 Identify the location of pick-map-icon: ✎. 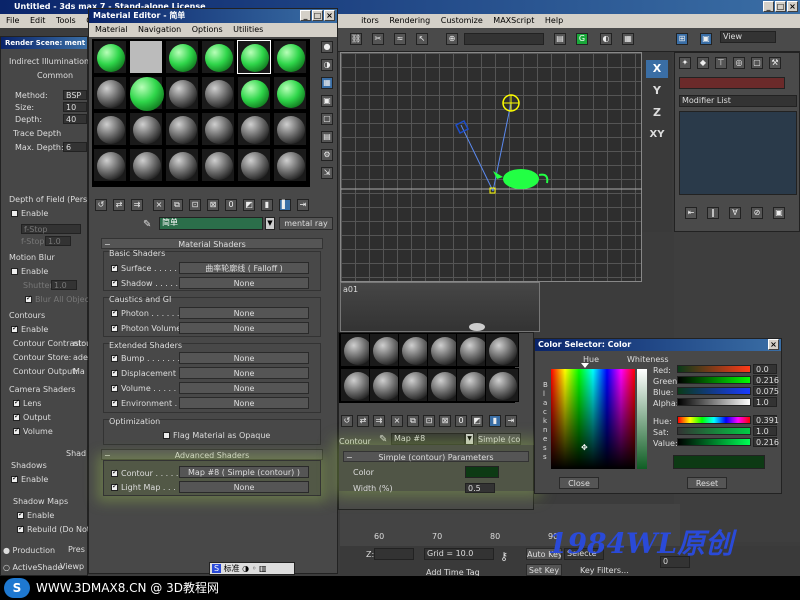
(383, 439).